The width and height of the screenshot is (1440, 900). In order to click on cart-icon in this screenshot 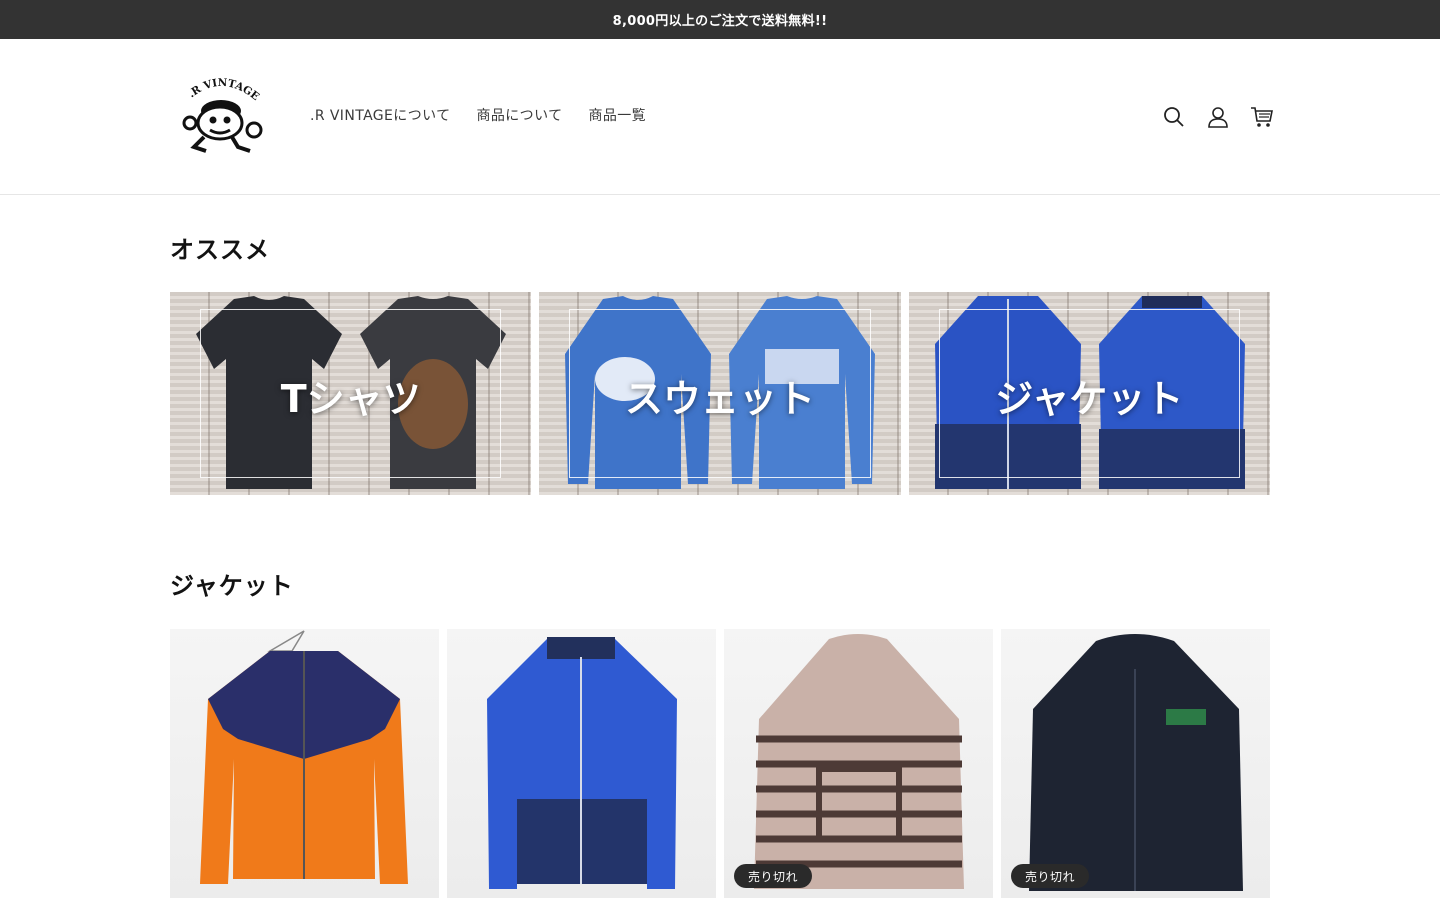, I will do `click(1262, 117)`.